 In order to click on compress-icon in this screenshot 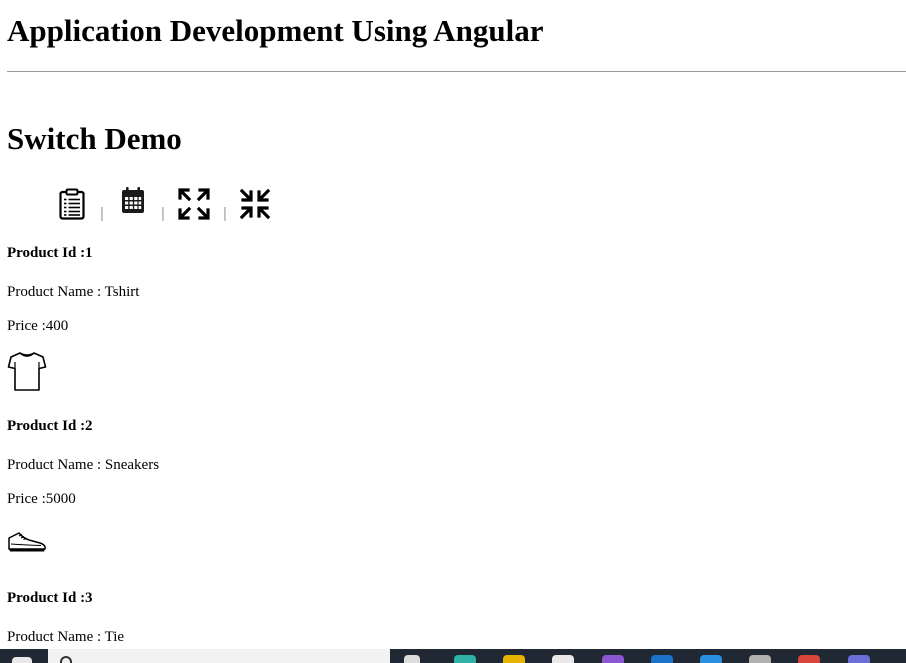, I will do `click(255, 204)`.